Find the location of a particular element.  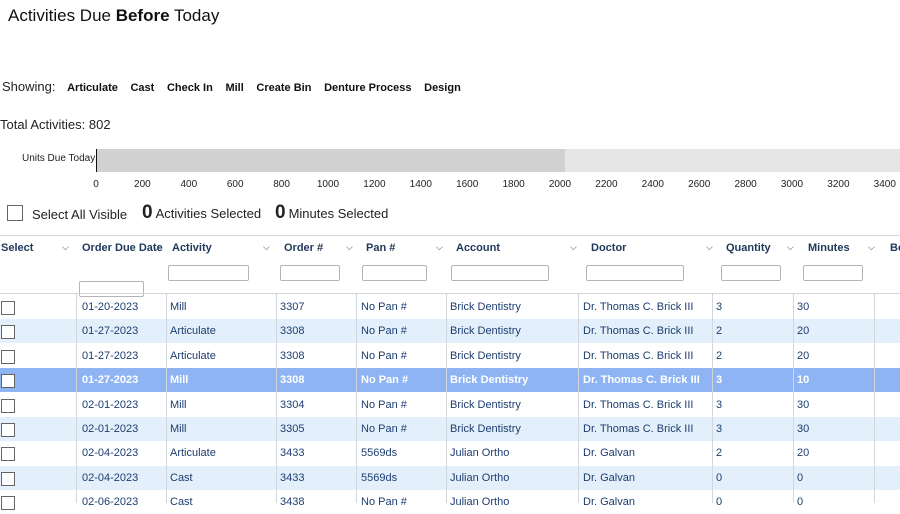

order-number-filter-input is located at coordinates (310, 273).